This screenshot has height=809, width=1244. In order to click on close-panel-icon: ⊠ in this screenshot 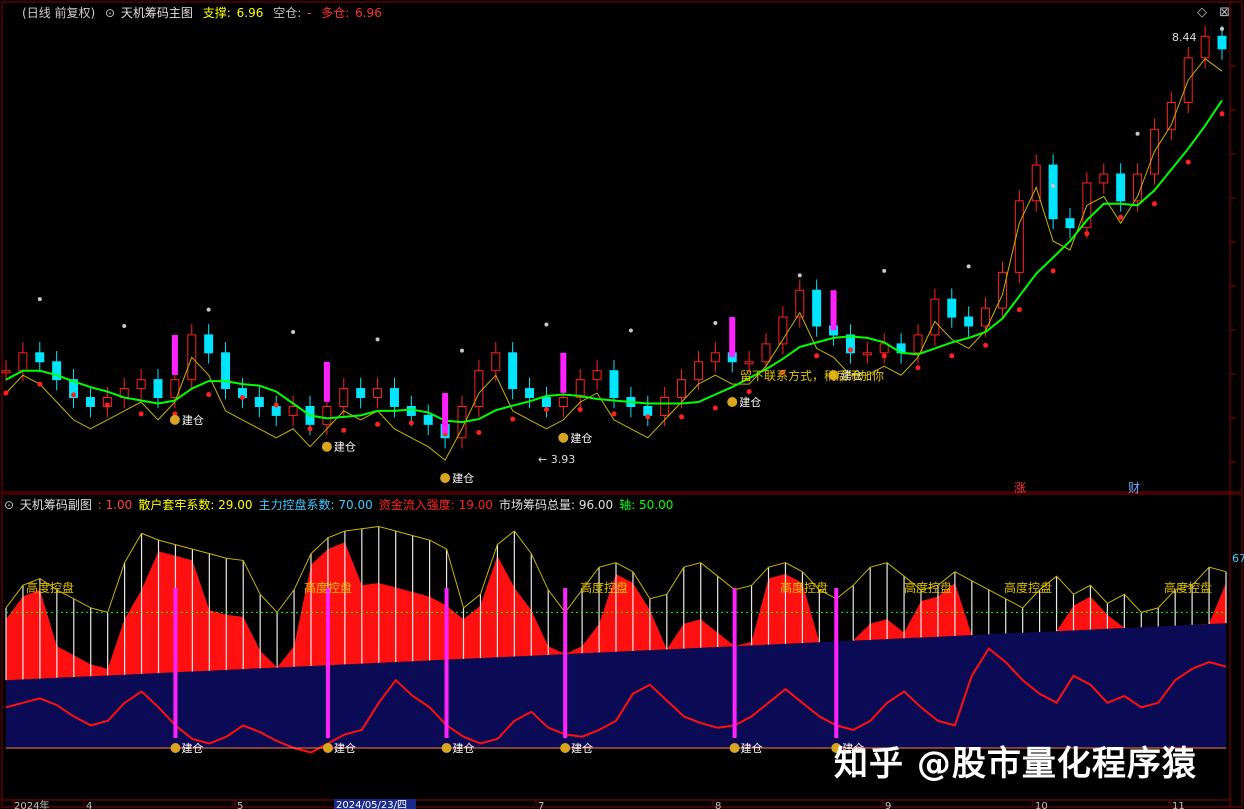, I will do `click(1224, 12)`.